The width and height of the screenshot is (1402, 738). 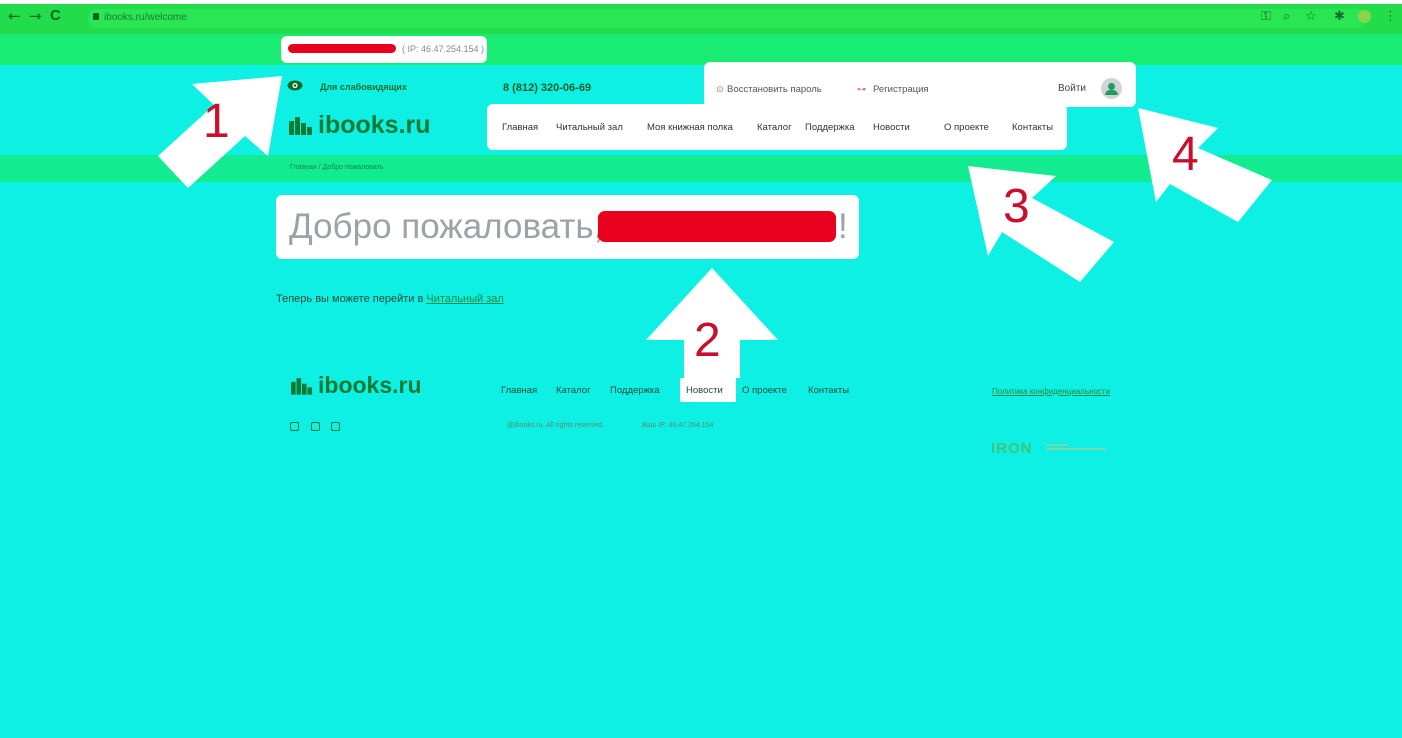 I want to click on callout-number-2: 2, so click(x=707, y=340).